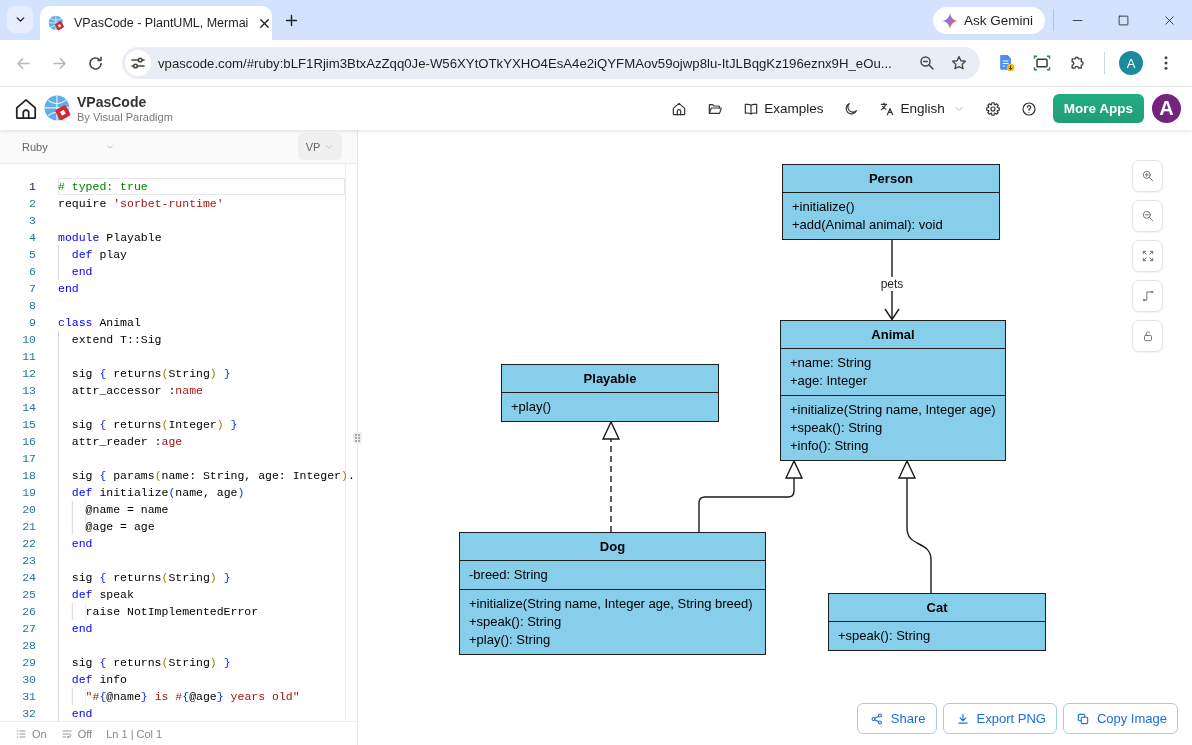  Describe the element at coordinates (896, 718) in the screenshot. I see `share-button: Share` at that location.